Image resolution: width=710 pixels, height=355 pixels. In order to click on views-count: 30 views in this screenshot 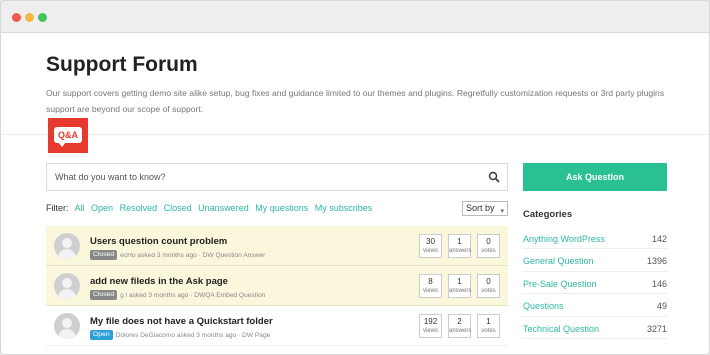, I will do `click(430, 246)`.